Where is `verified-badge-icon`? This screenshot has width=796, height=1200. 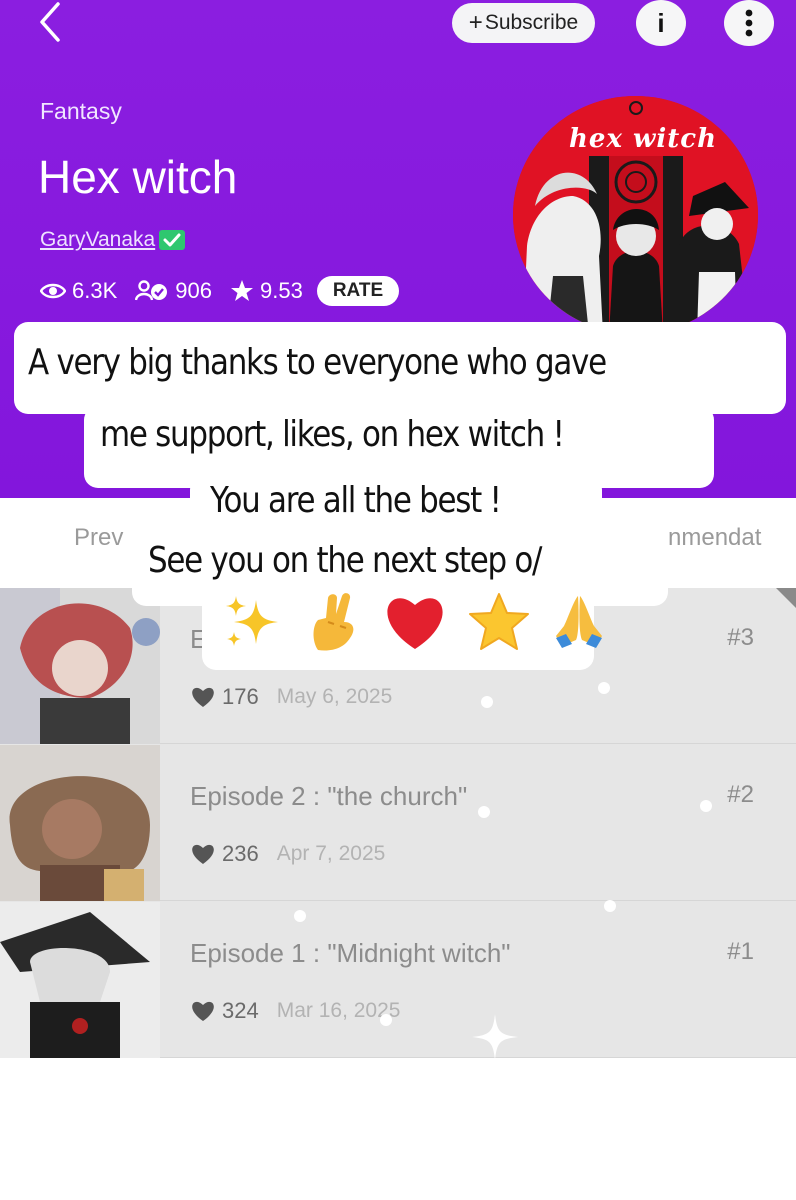
verified-badge-icon is located at coordinates (172, 240).